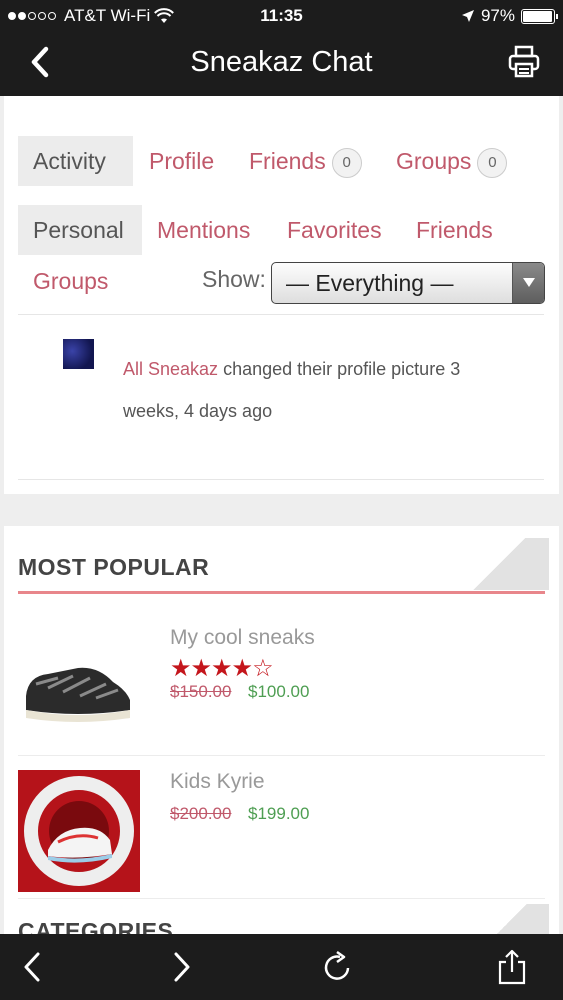 The image size is (563, 1000). I want to click on avatar, so click(78, 354).